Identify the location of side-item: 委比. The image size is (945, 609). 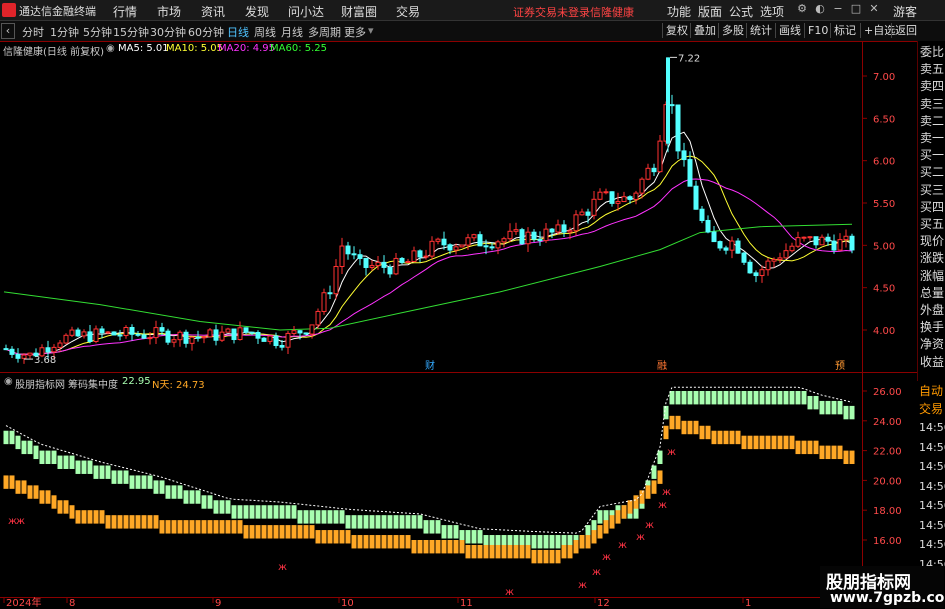
(932, 52).